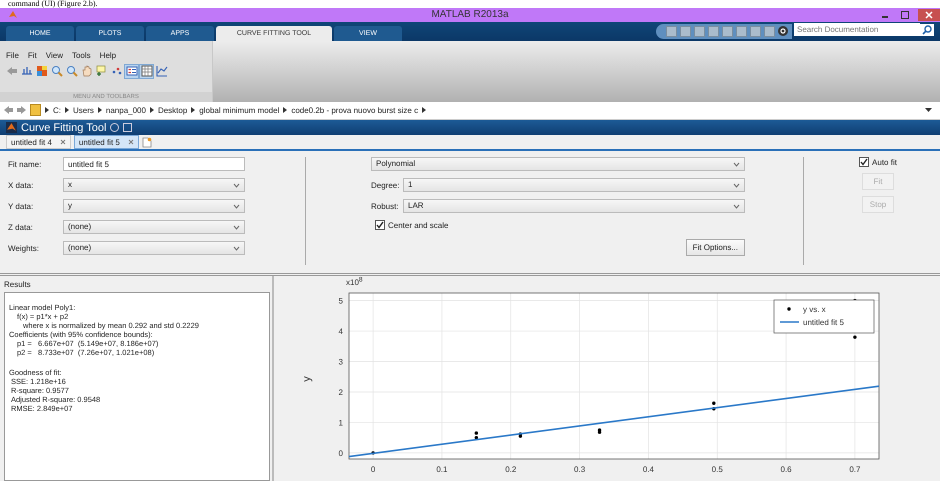  What do you see at coordinates (21, 227) in the screenshot?
I see `field-label: Z data:` at bounding box center [21, 227].